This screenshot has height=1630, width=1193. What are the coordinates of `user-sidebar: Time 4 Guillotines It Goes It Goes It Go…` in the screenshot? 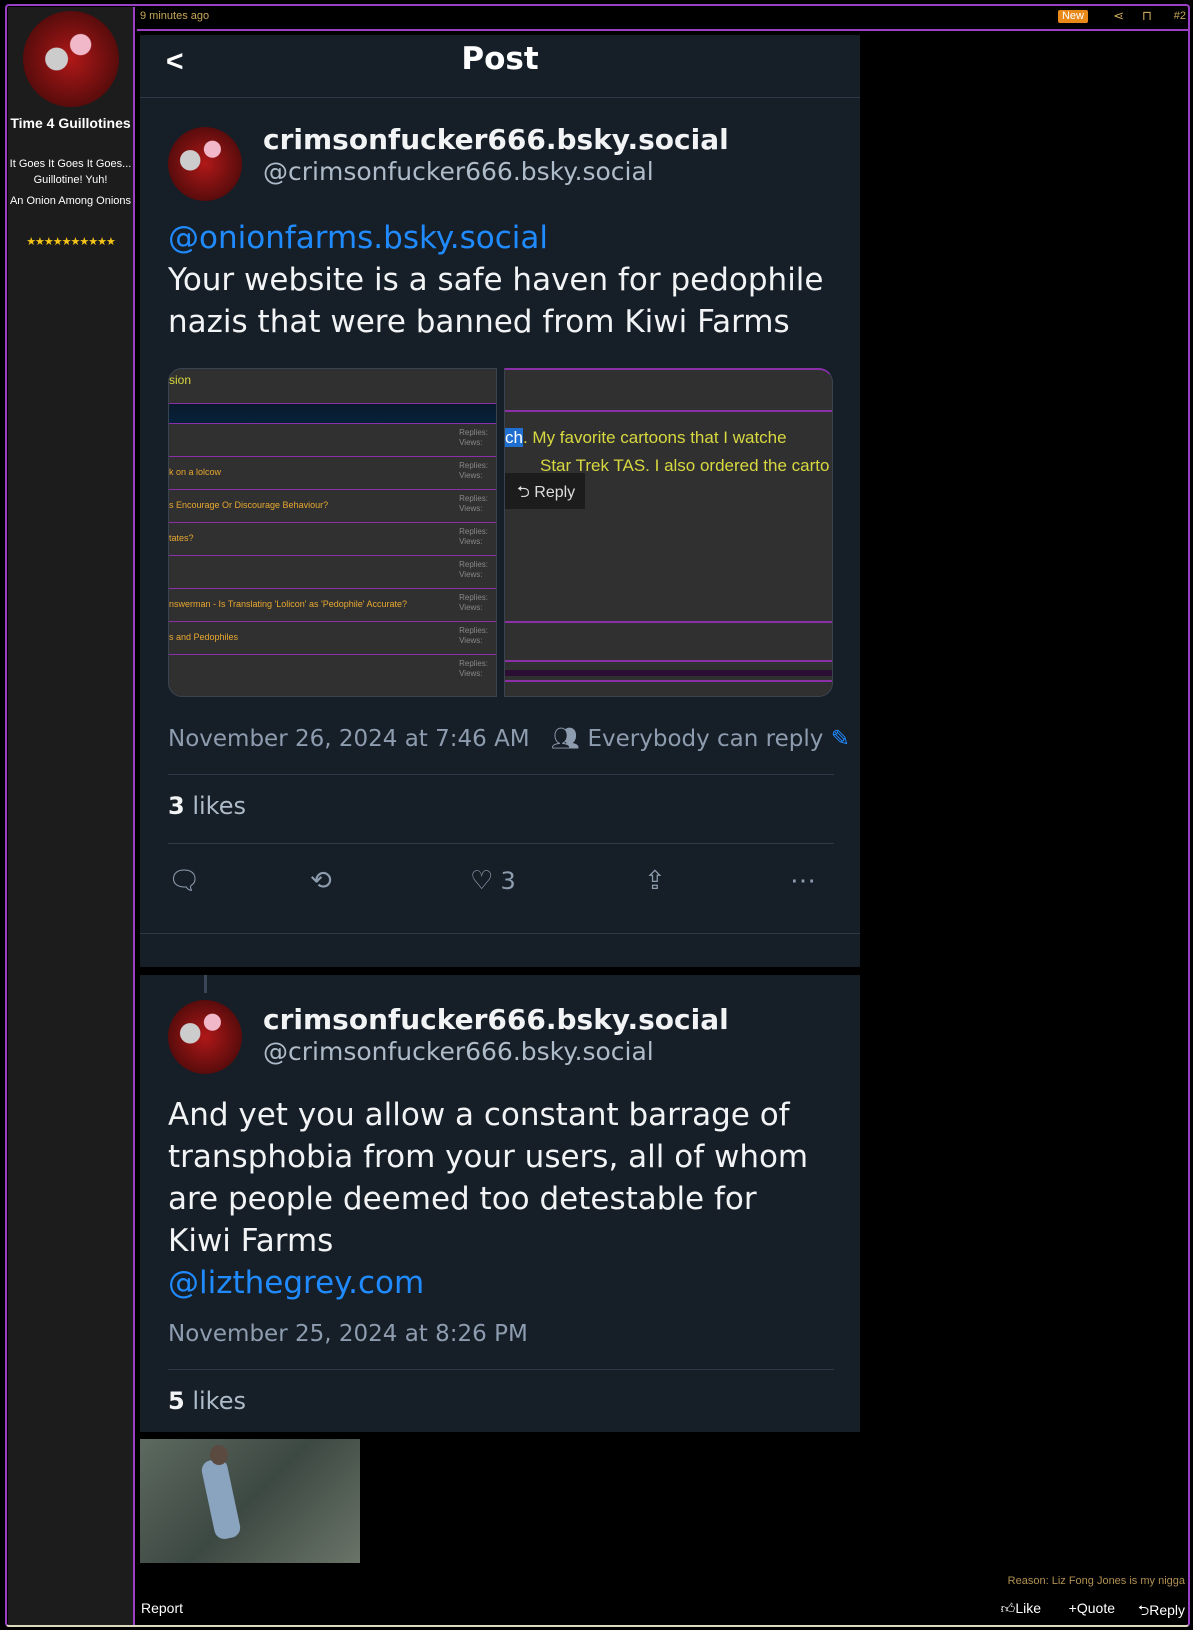 It's located at (71, 816).